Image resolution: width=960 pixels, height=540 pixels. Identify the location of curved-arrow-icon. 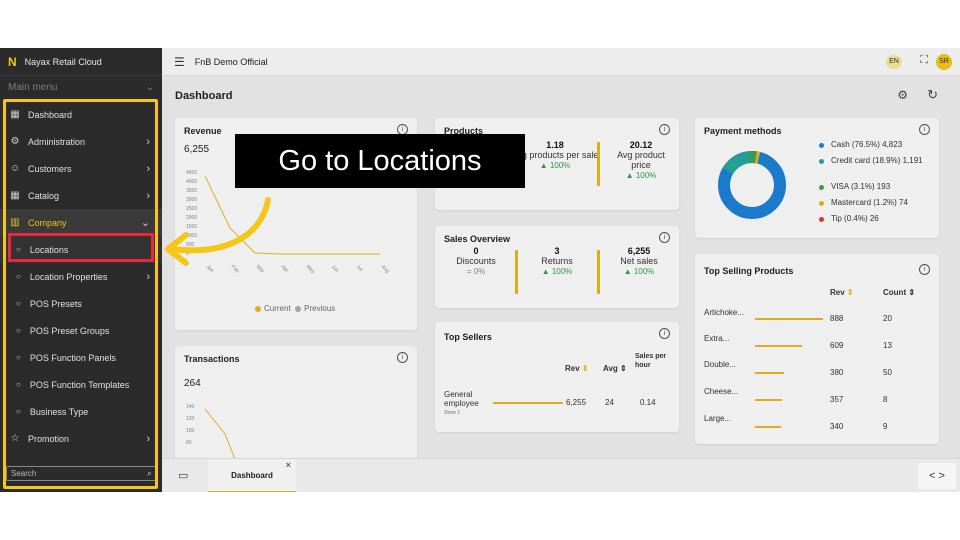
(218, 231).